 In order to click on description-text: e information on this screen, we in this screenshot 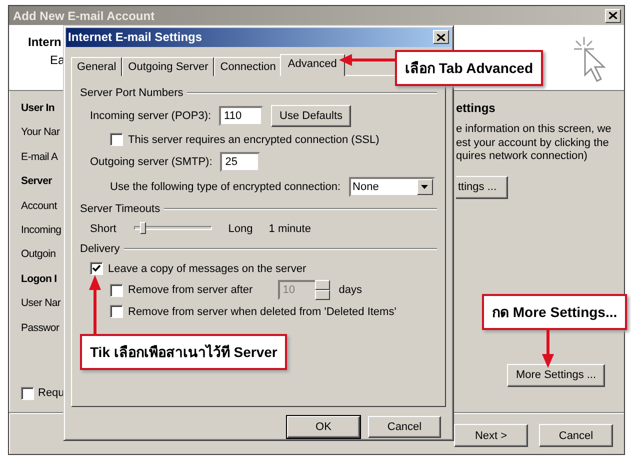, I will do `click(534, 129)`.